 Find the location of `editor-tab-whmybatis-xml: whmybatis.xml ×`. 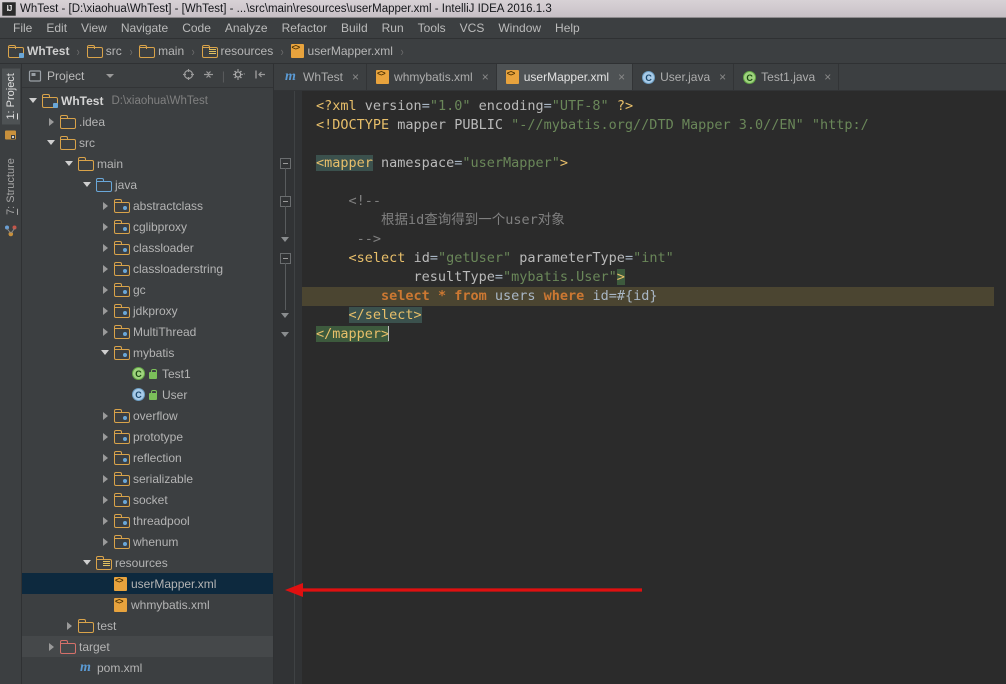

editor-tab-whmybatis-xml: whmybatis.xml × is located at coordinates (432, 77).